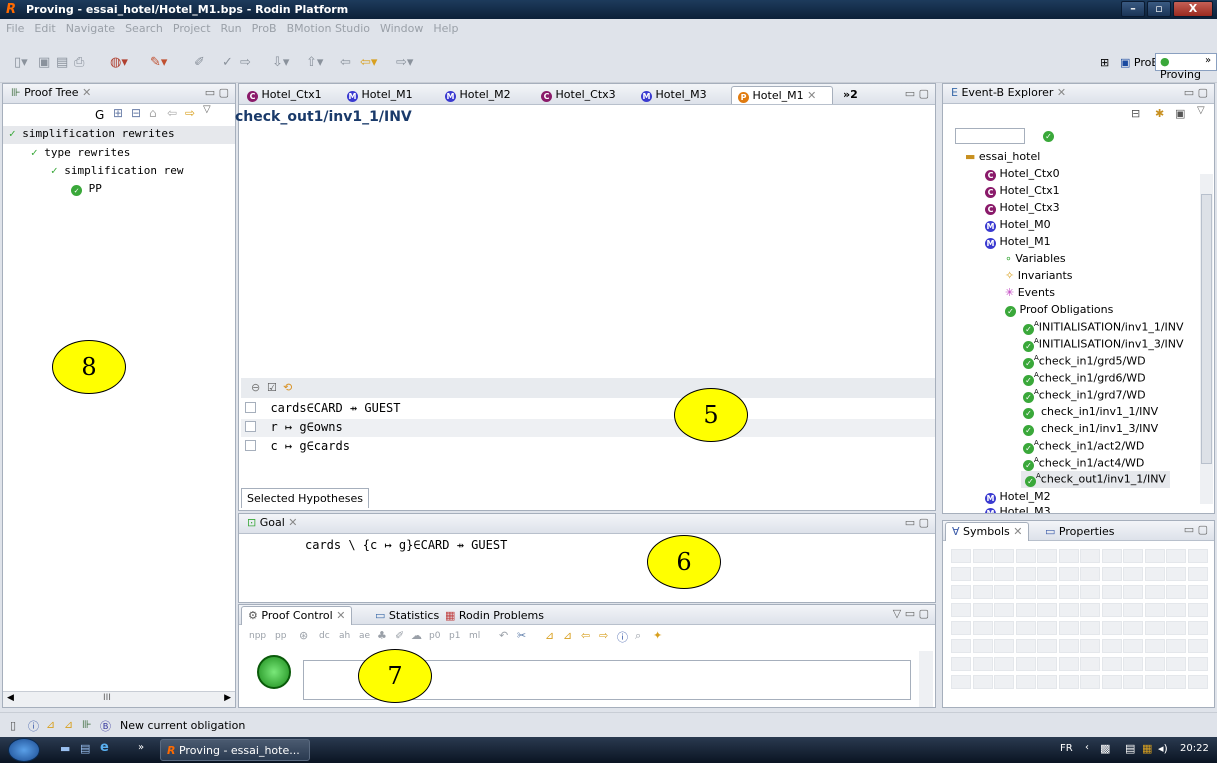  What do you see at coordinates (118, 113) in the screenshot?
I see `expand-all-icon: ⊞` at bounding box center [118, 113].